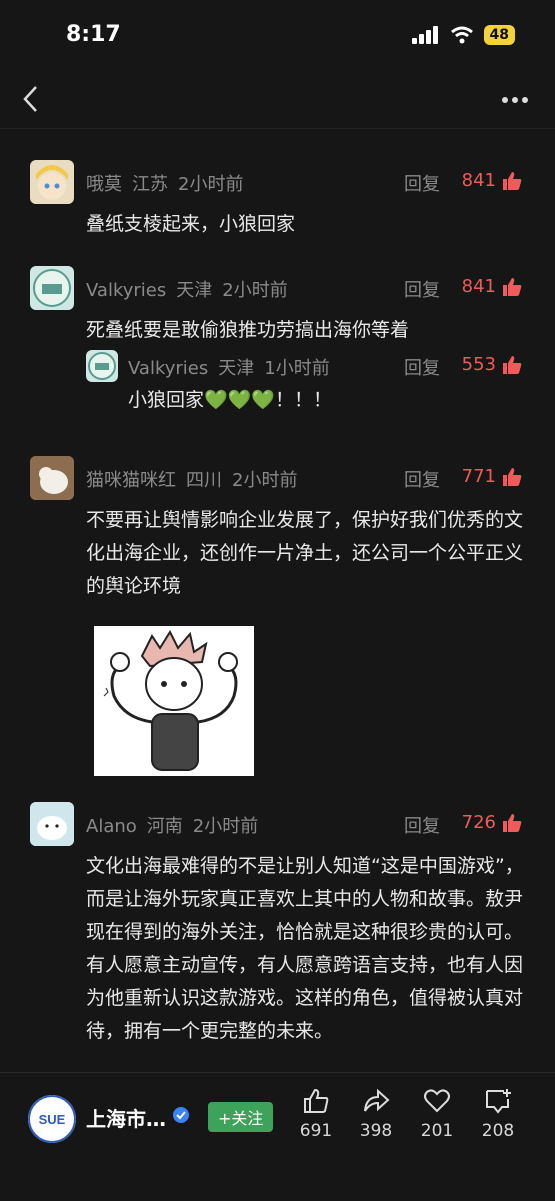 The height and width of the screenshot is (1201, 555). Describe the element at coordinates (316, 1100) in the screenshot. I see `thumbs-up-outline-icon` at that location.